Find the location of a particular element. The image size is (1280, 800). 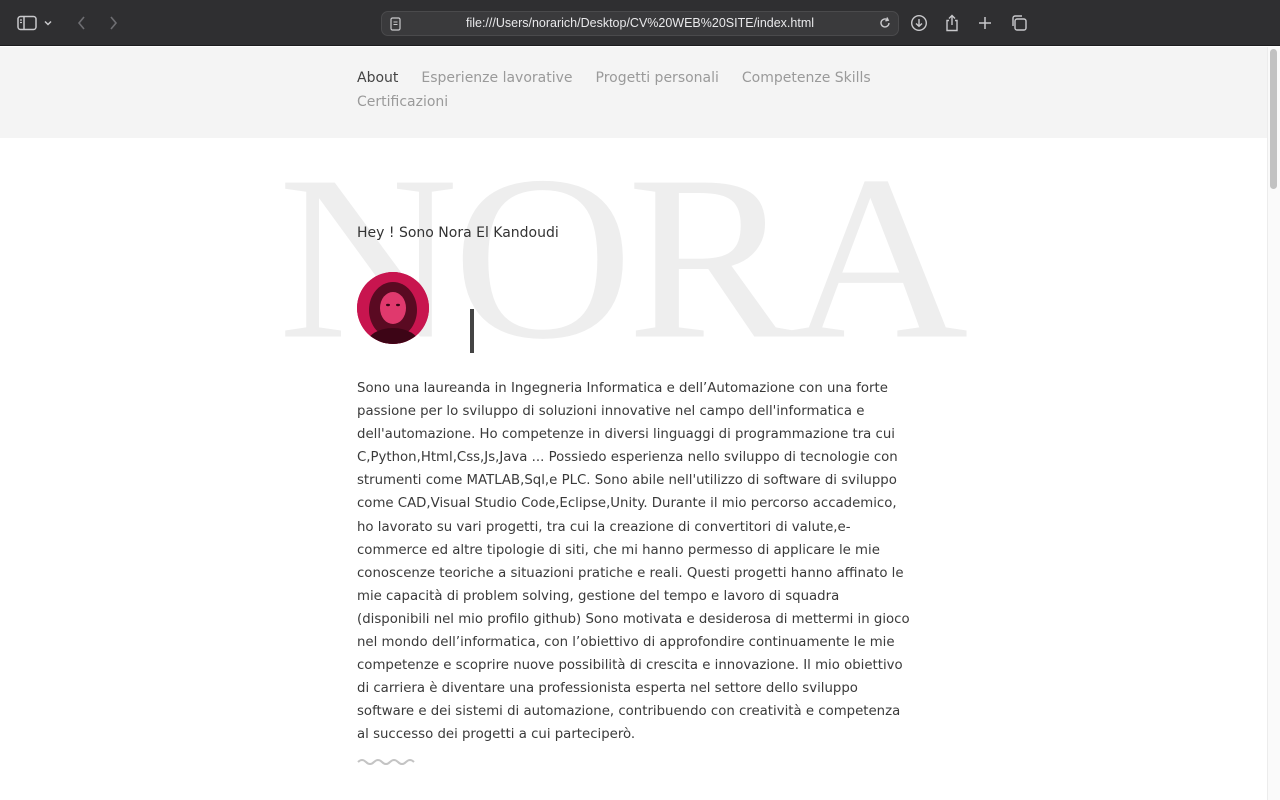

greeting-text: Hey ! Sono Nora El Kandoudi is located at coordinates (458, 233).